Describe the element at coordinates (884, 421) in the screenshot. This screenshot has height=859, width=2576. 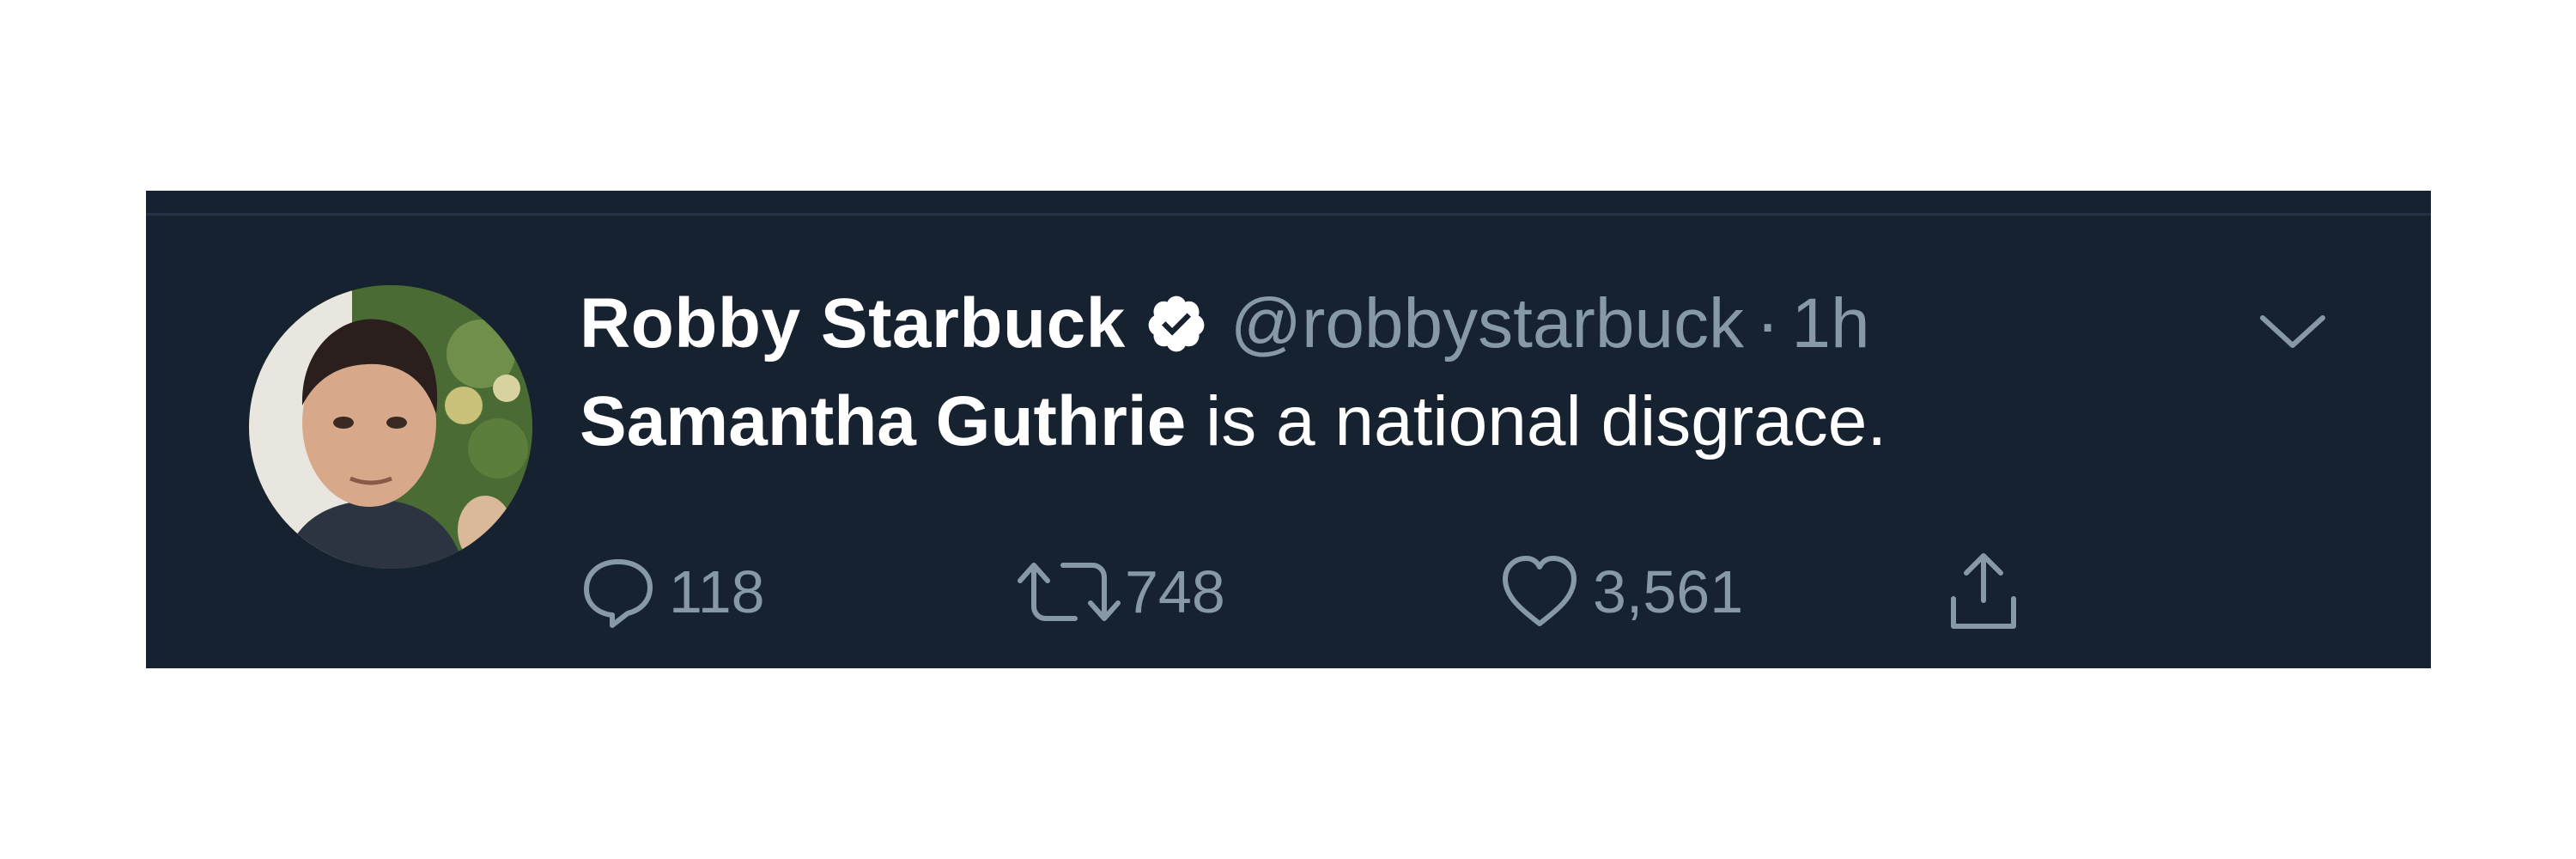
I see `tweet-text-bold: Samantha Guthrie` at that location.